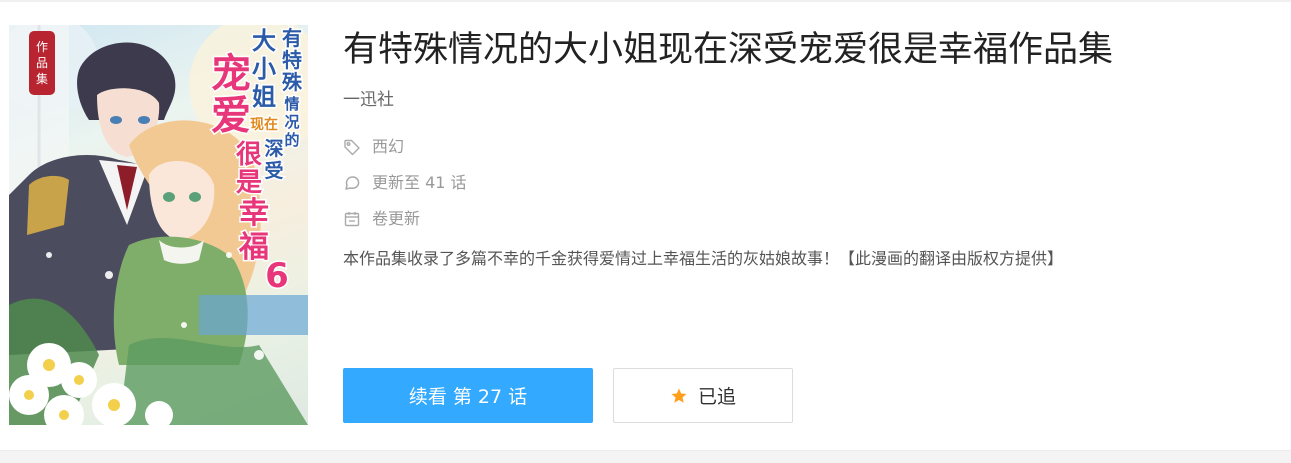 This screenshot has width=1291, height=463. I want to click on svg-text: 殊, so click(292, 82).